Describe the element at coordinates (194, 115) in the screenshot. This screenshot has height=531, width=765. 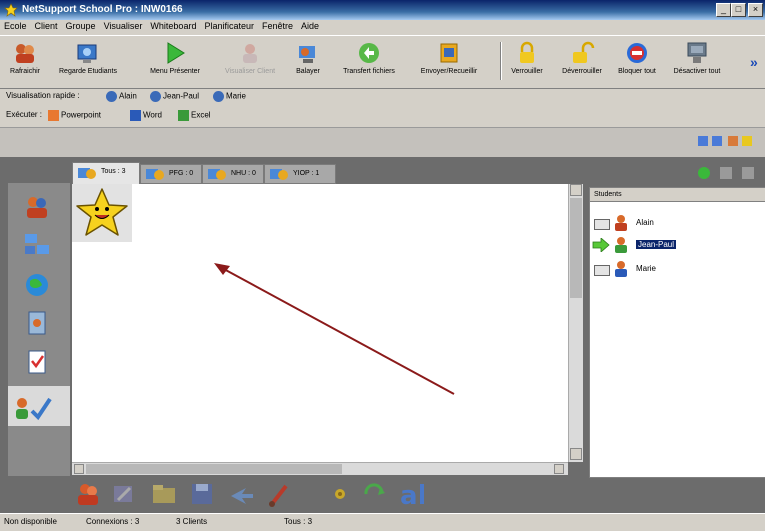
I see `execute-excel: Excel` at that location.